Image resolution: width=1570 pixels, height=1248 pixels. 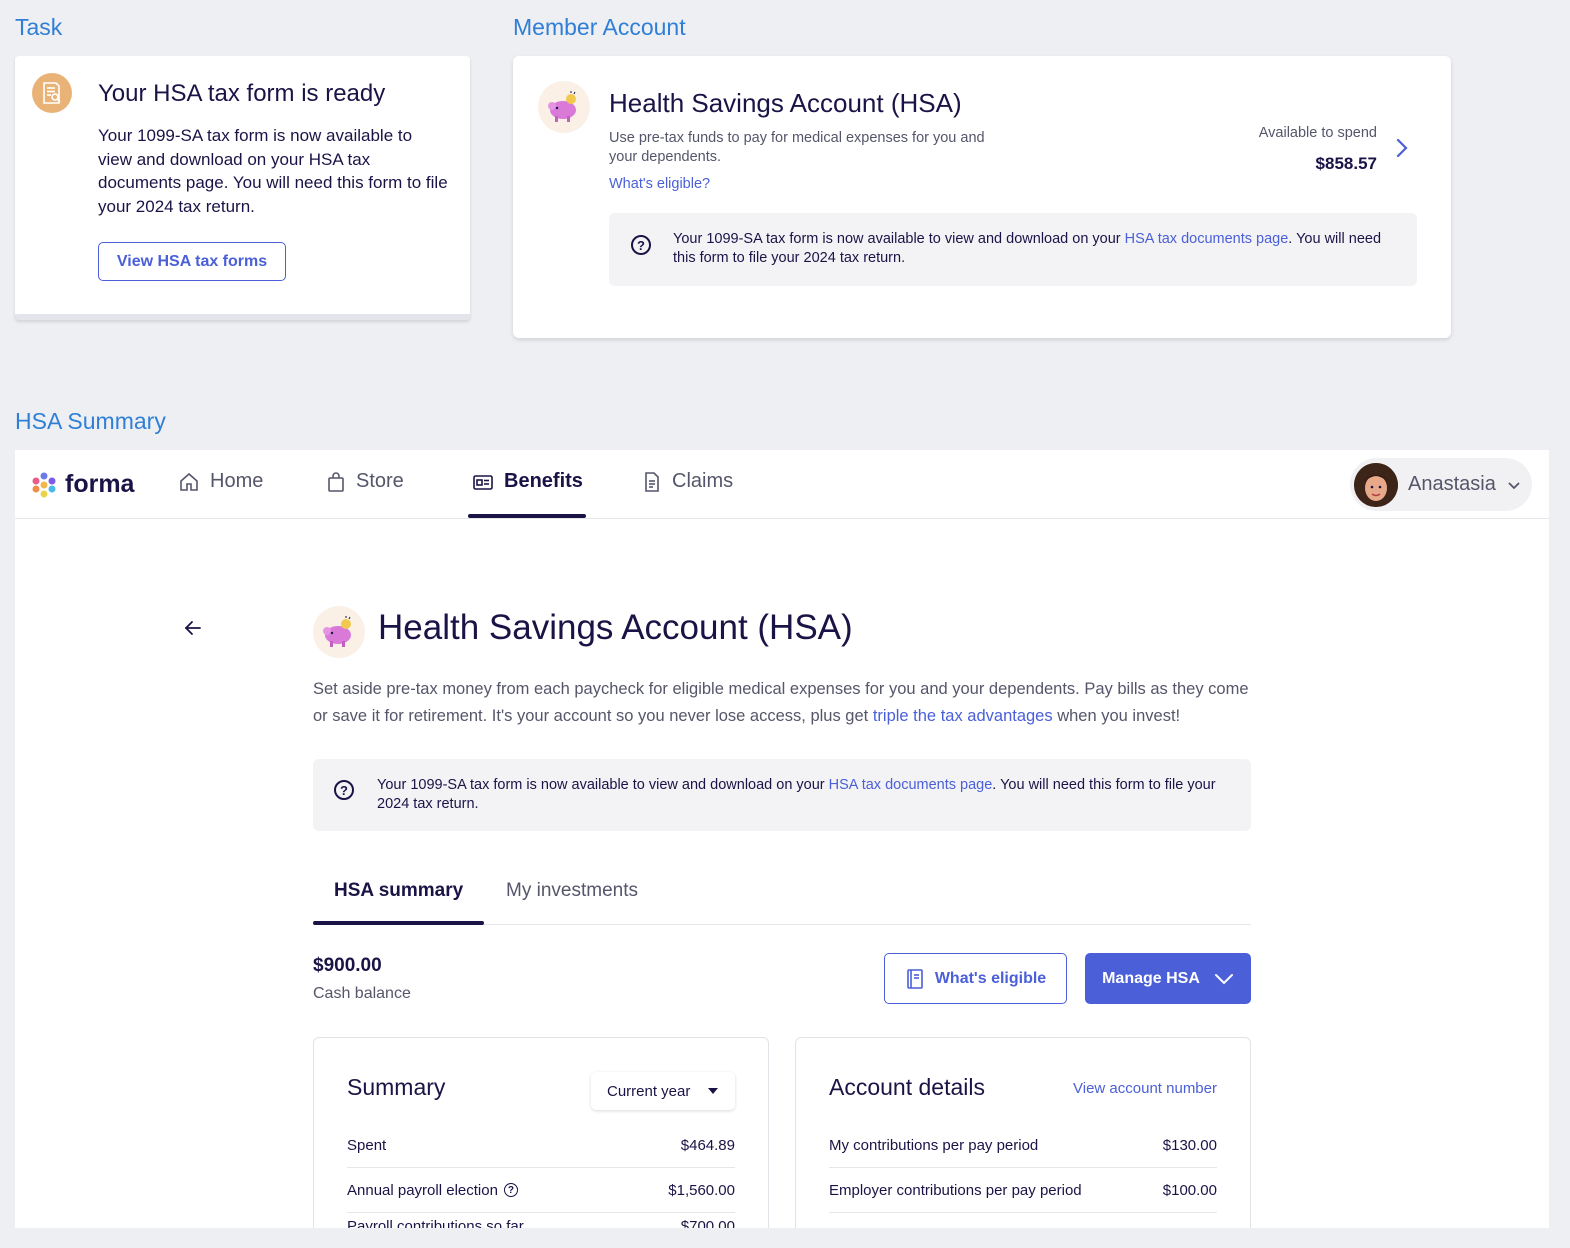 I want to click on back-arrow-icon, so click(x=193, y=628).